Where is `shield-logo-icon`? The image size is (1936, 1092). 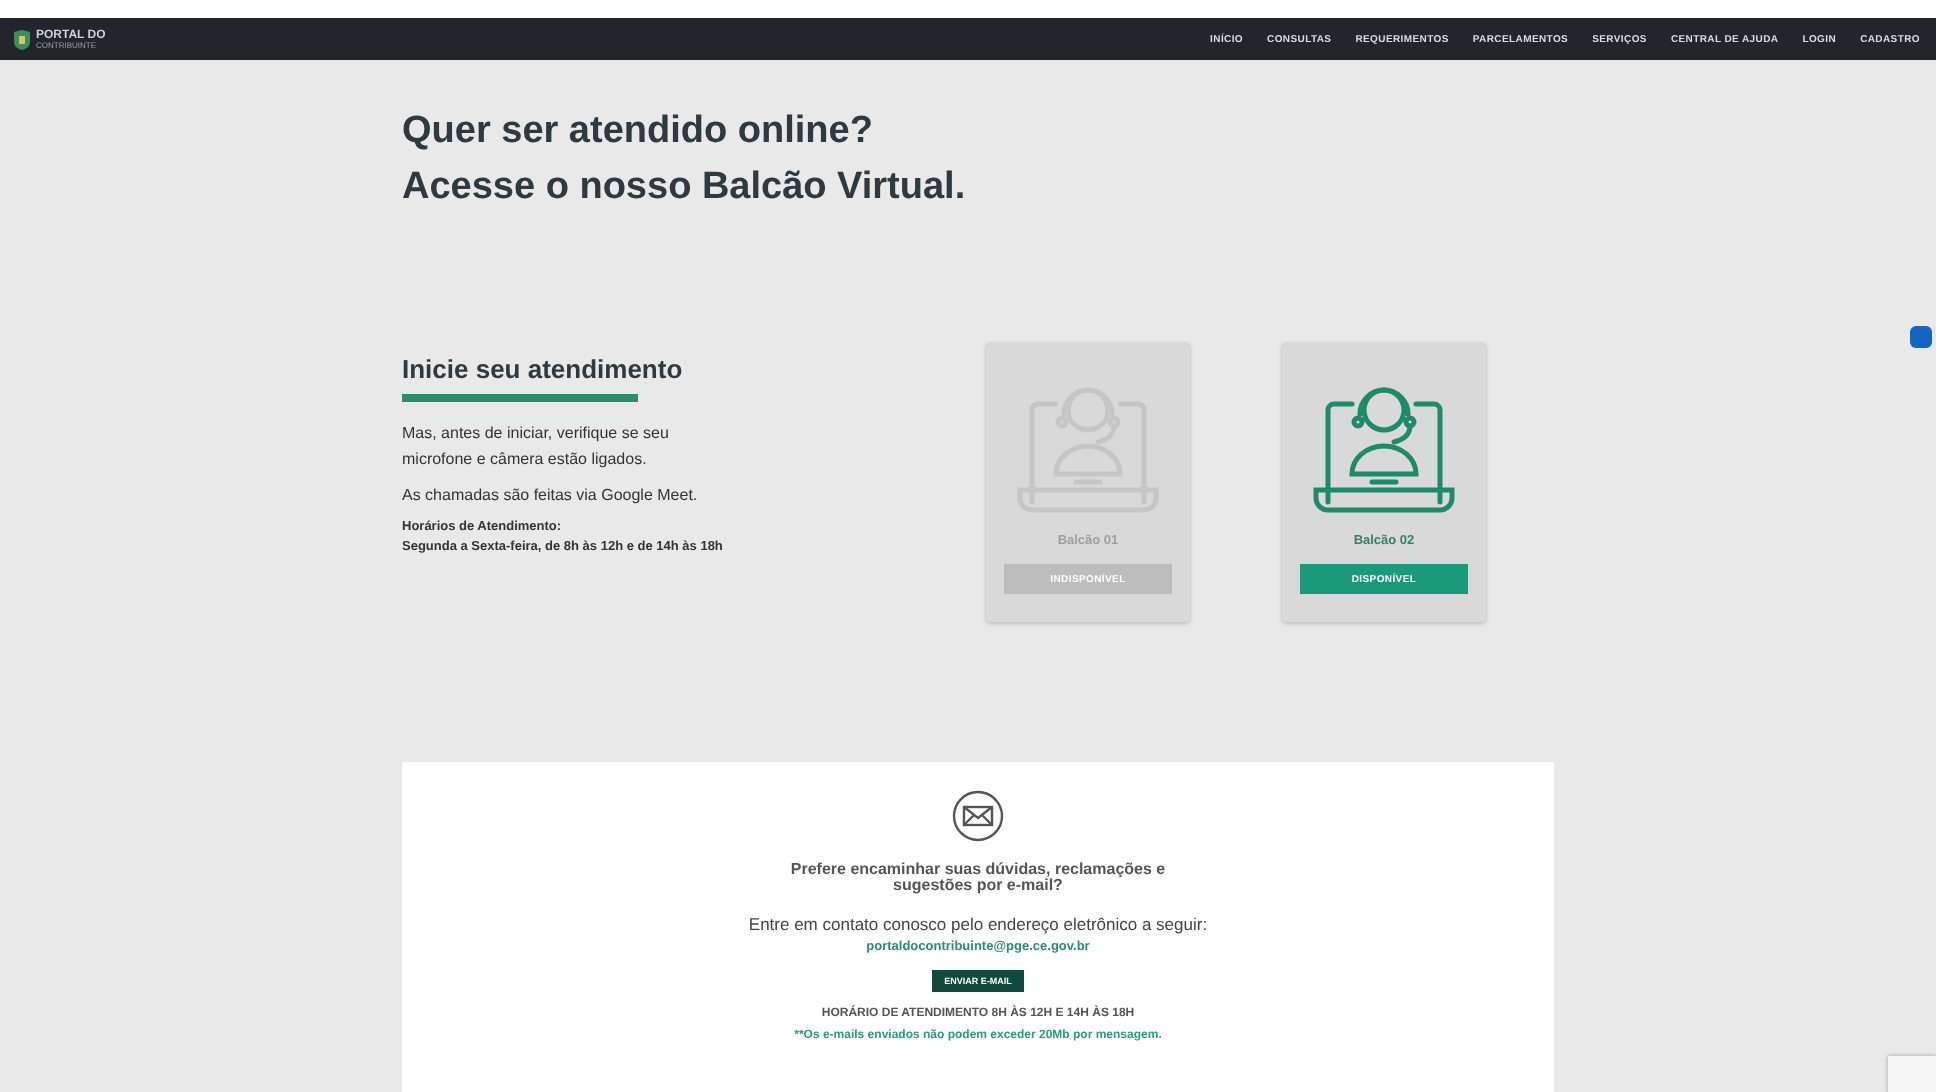 shield-logo-icon is located at coordinates (22, 39).